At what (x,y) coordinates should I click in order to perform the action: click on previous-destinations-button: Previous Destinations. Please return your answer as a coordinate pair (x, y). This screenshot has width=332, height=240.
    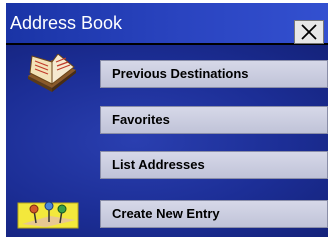
    Looking at the image, I should click on (214, 74).